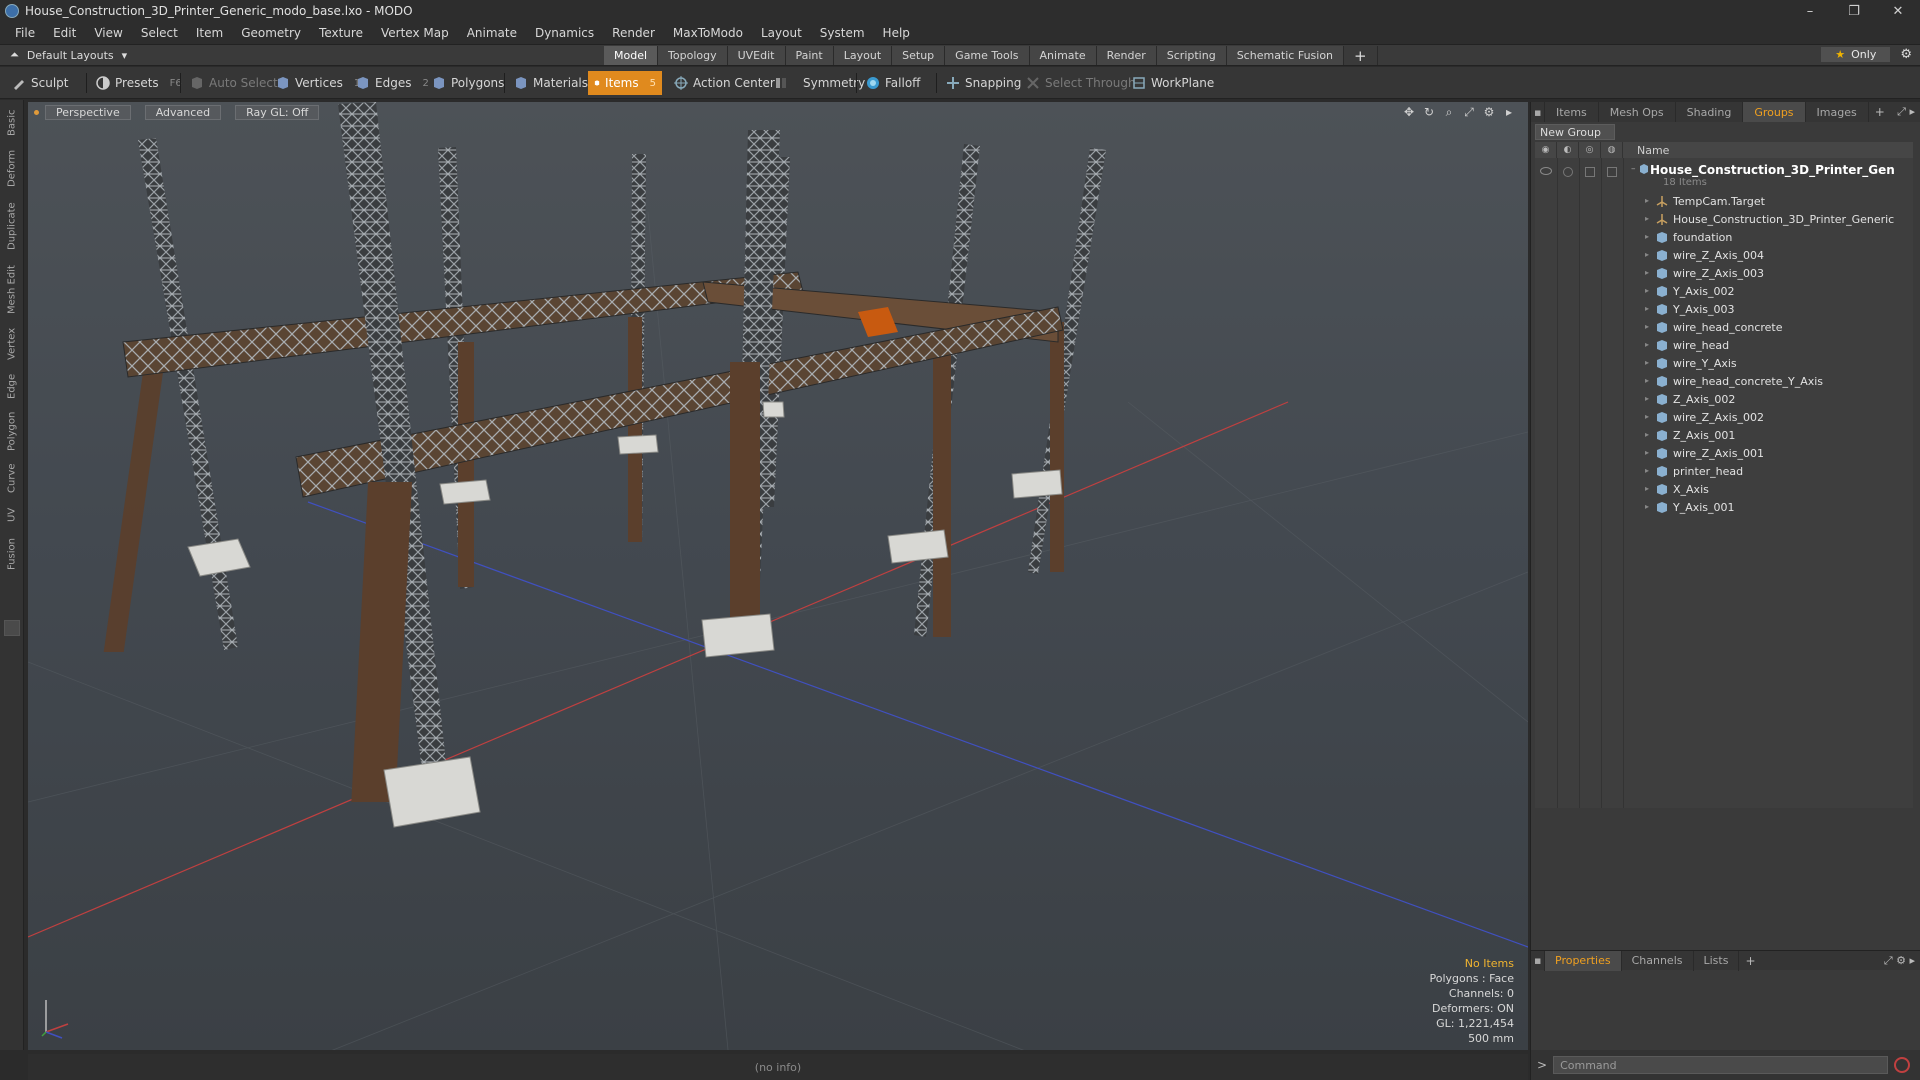 The height and width of the screenshot is (1080, 1920). Describe the element at coordinates (12, 515) in the screenshot. I see `tab-uv: UV` at that location.